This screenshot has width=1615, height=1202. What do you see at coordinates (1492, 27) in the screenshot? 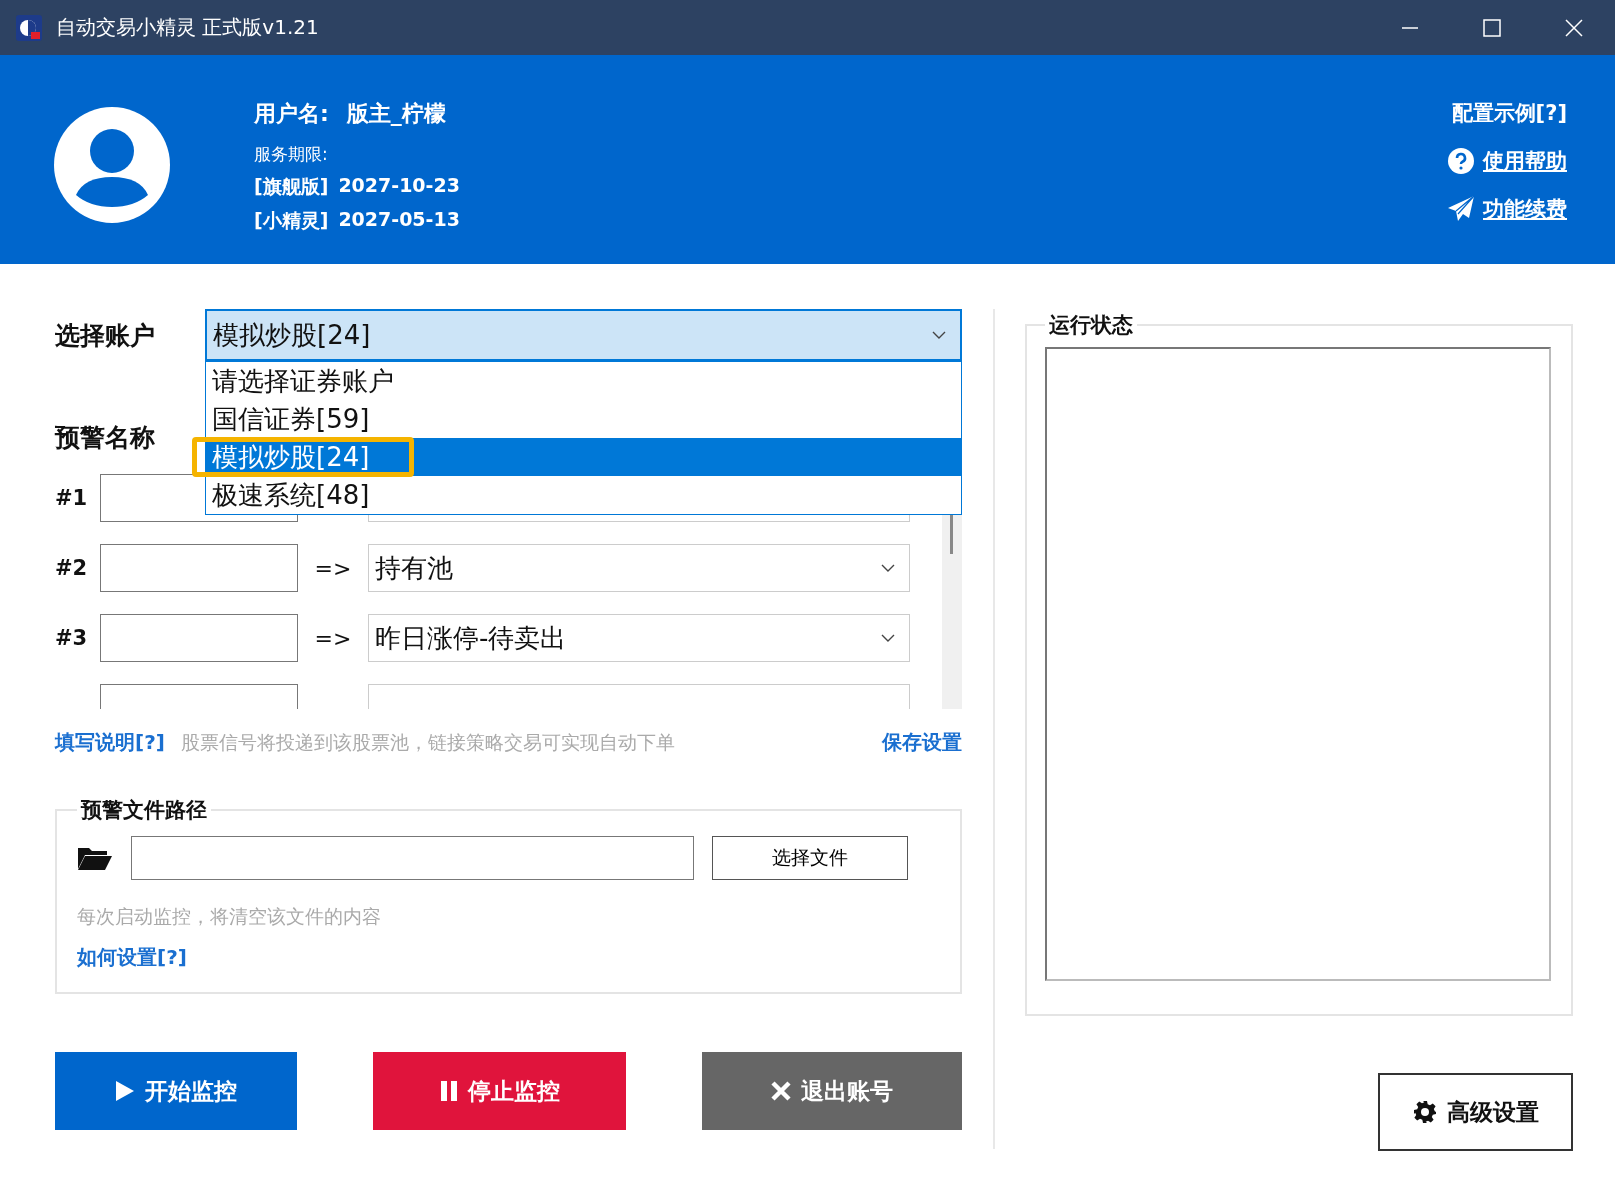
I see `maximize-icon` at bounding box center [1492, 27].